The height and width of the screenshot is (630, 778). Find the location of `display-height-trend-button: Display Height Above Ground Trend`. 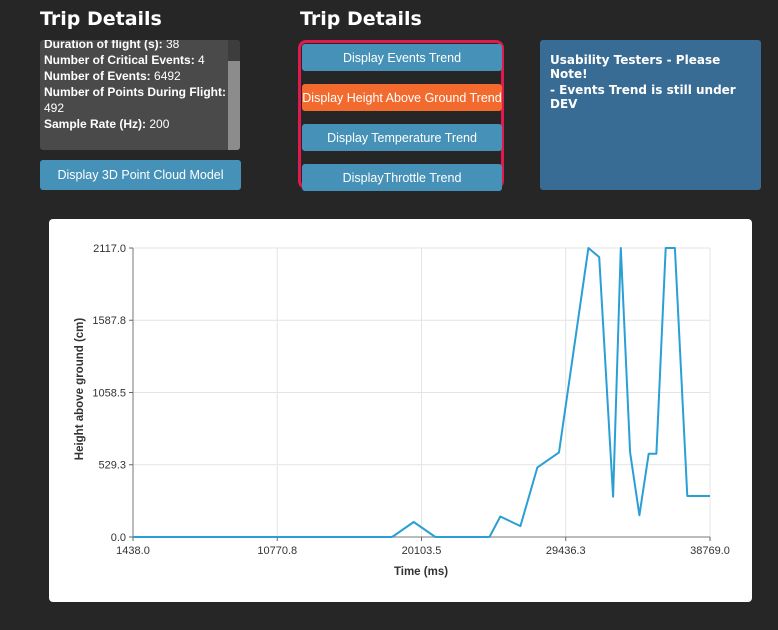

display-height-trend-button: Display Height Above Ground Trend is located at coordinates (402, 97).